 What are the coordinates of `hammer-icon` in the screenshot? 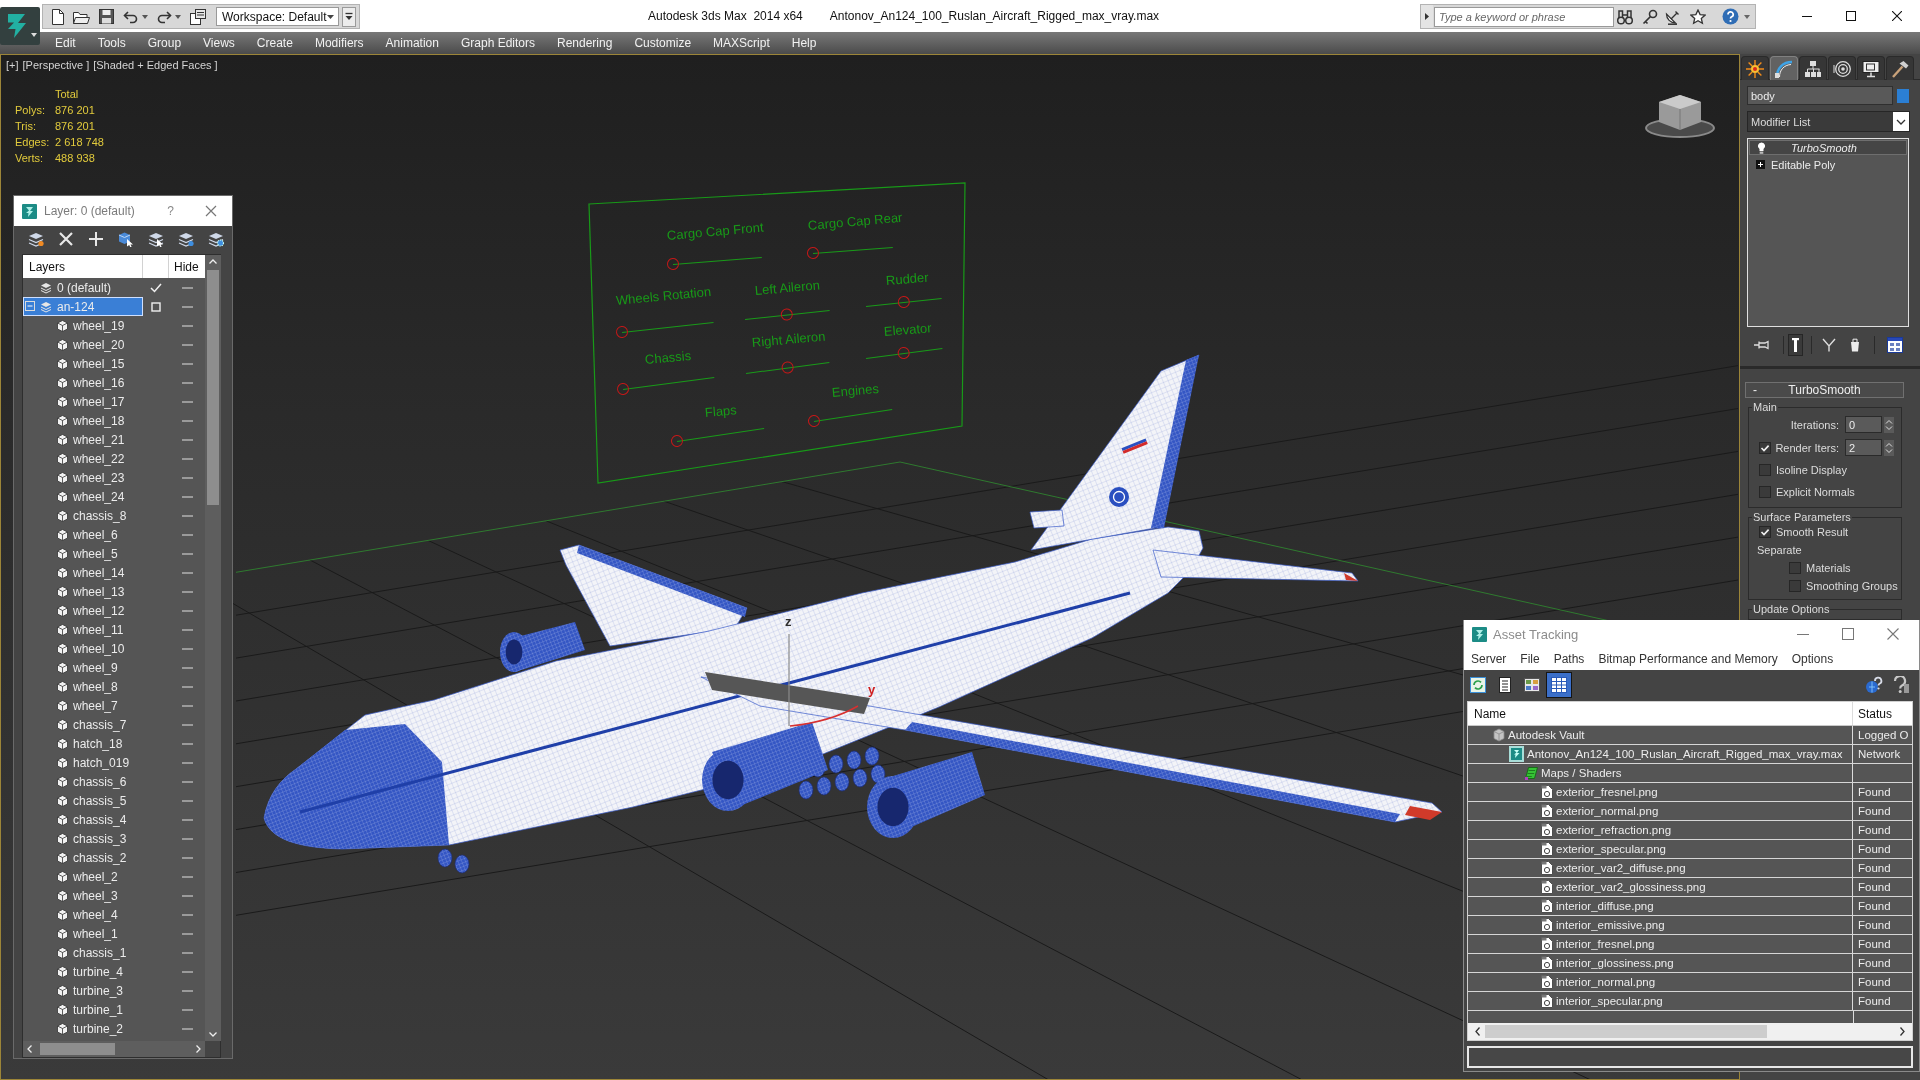 It's located at (1900, 68).